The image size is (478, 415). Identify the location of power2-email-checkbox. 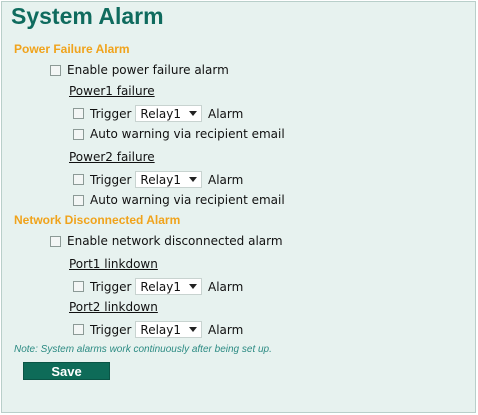
(78, 200).